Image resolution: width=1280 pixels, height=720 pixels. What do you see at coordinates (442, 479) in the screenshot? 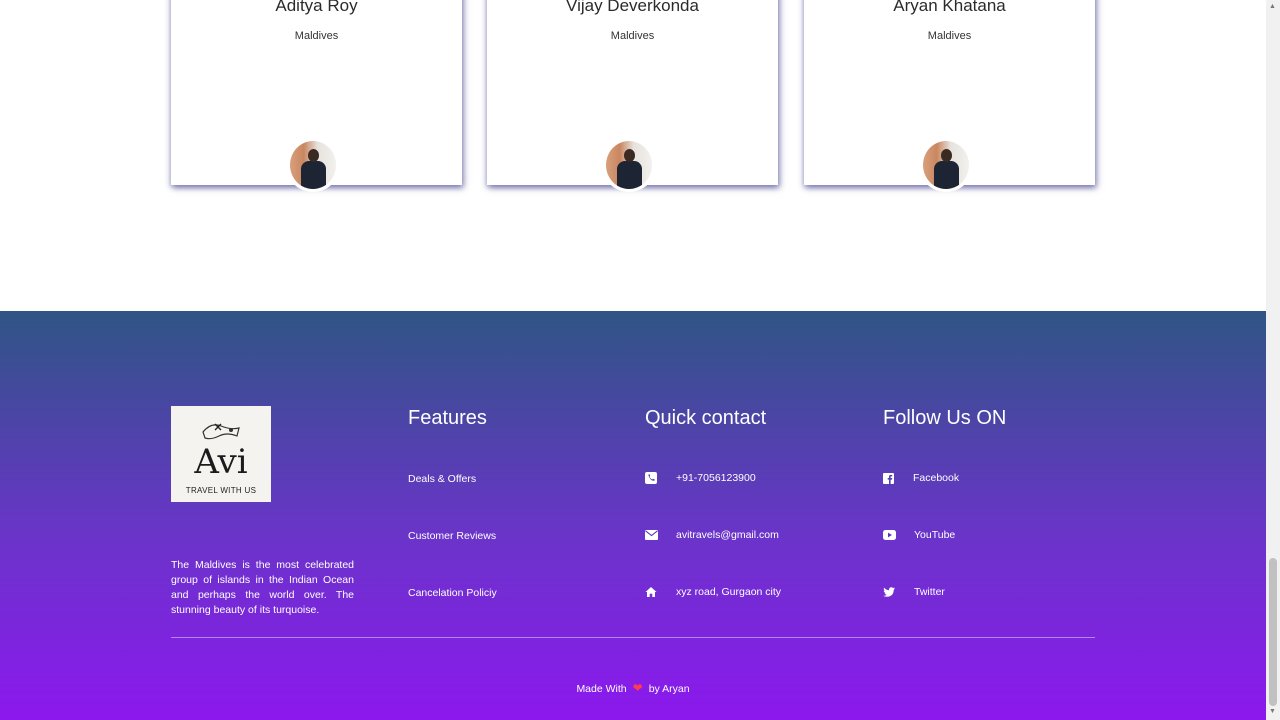
I see `link-deals-offers: Deals & Offers` at bounding box center [442, 479].